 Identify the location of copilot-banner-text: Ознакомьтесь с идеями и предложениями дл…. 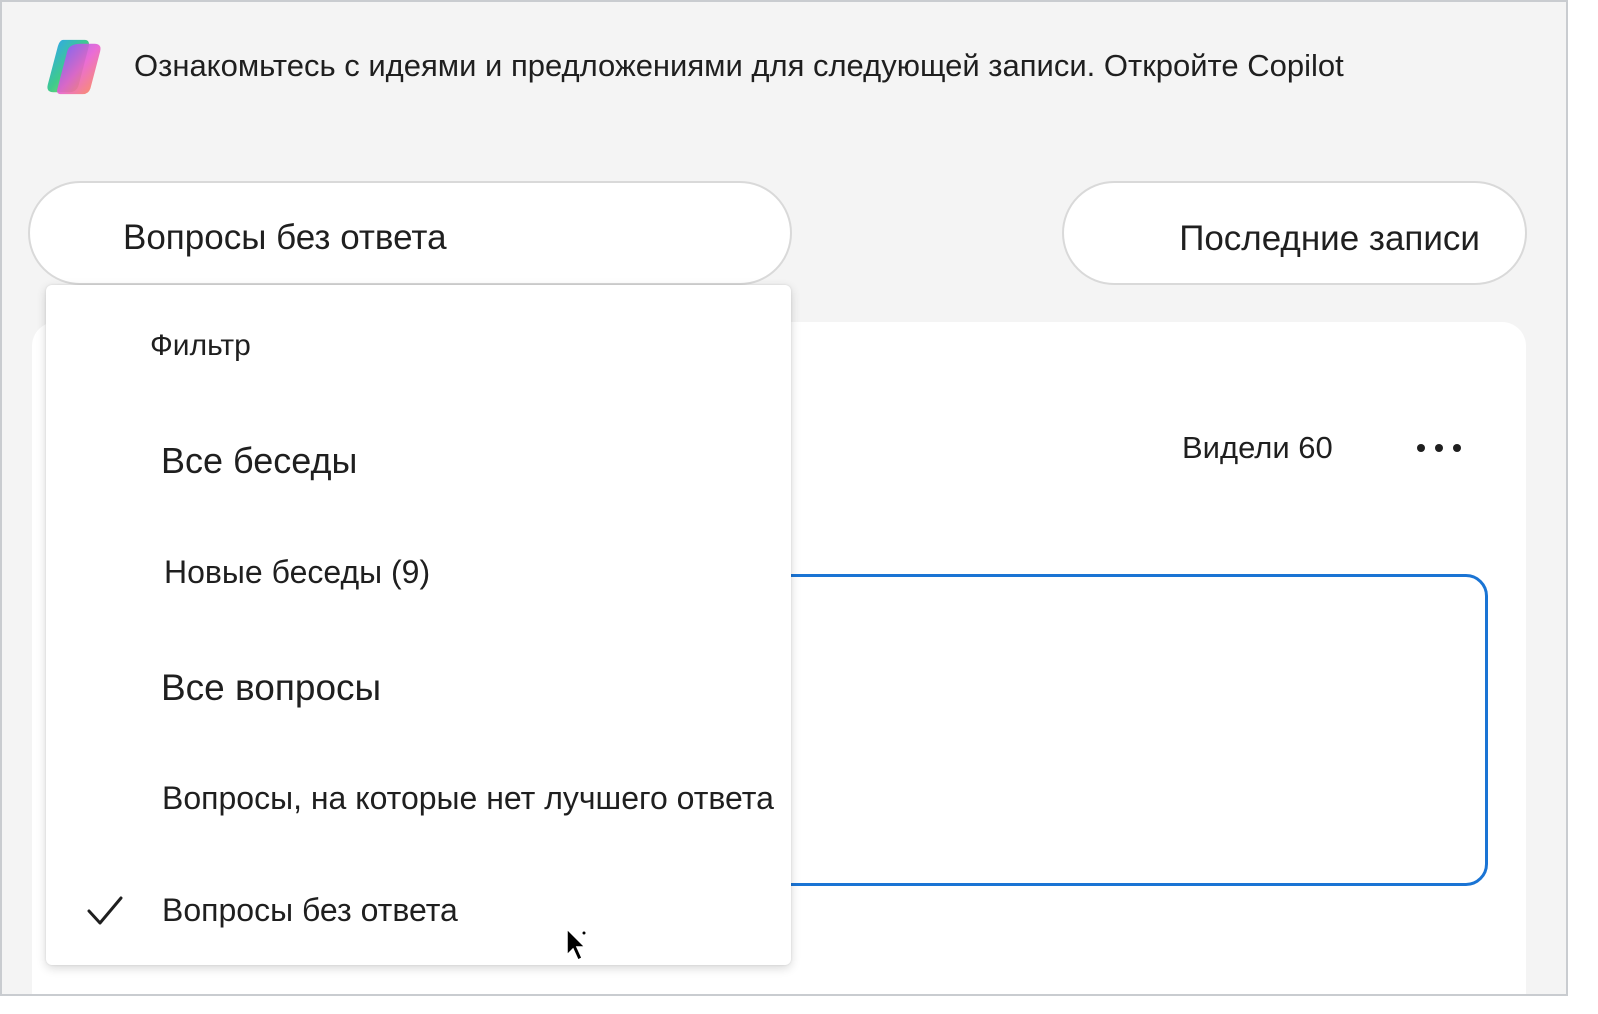
(739, 66).